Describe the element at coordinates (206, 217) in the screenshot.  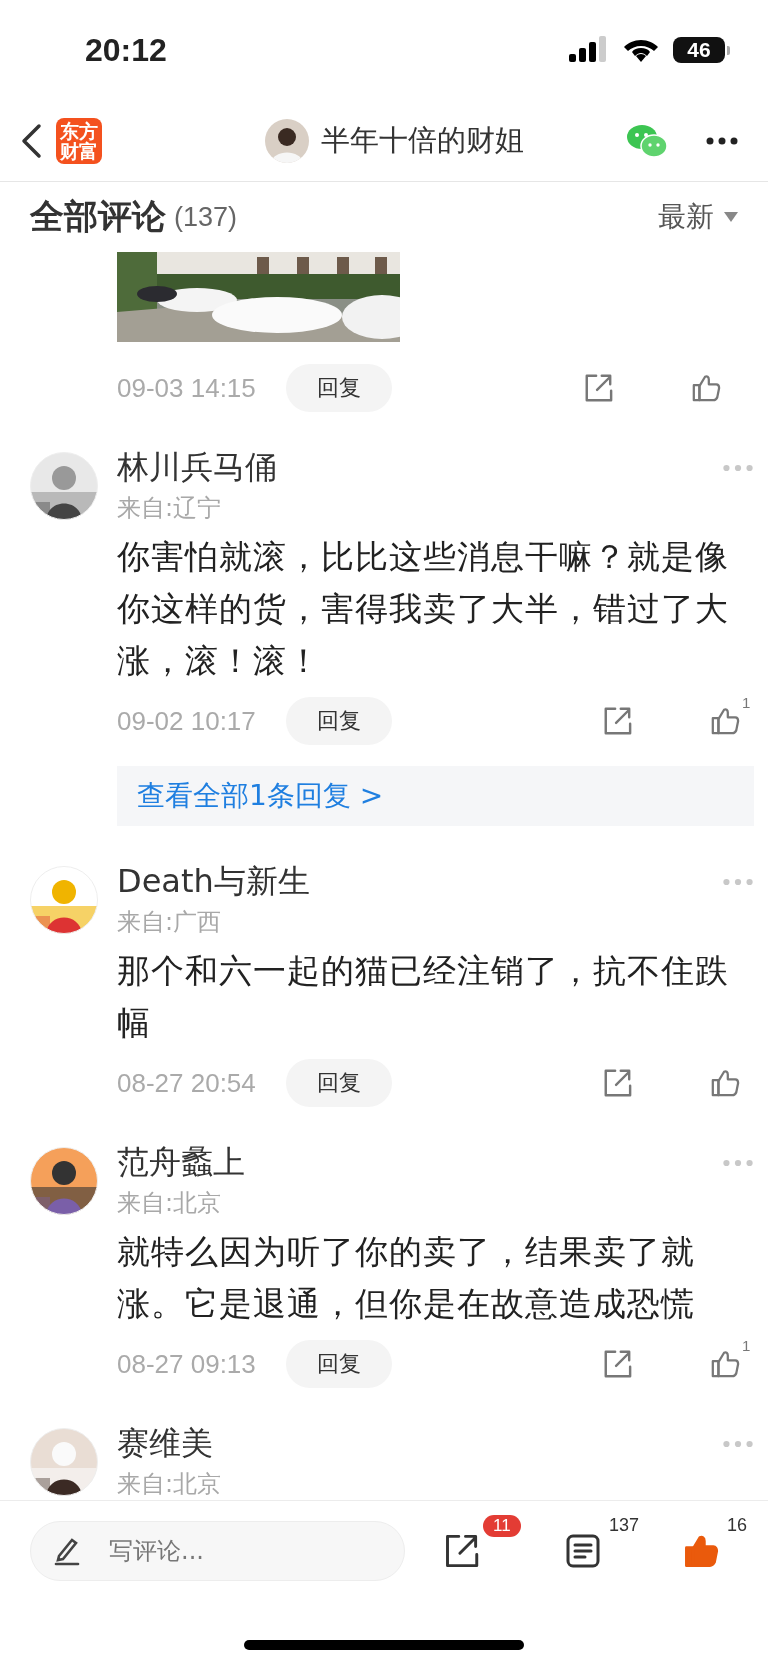
I see `comment-count: (137)` at that location.